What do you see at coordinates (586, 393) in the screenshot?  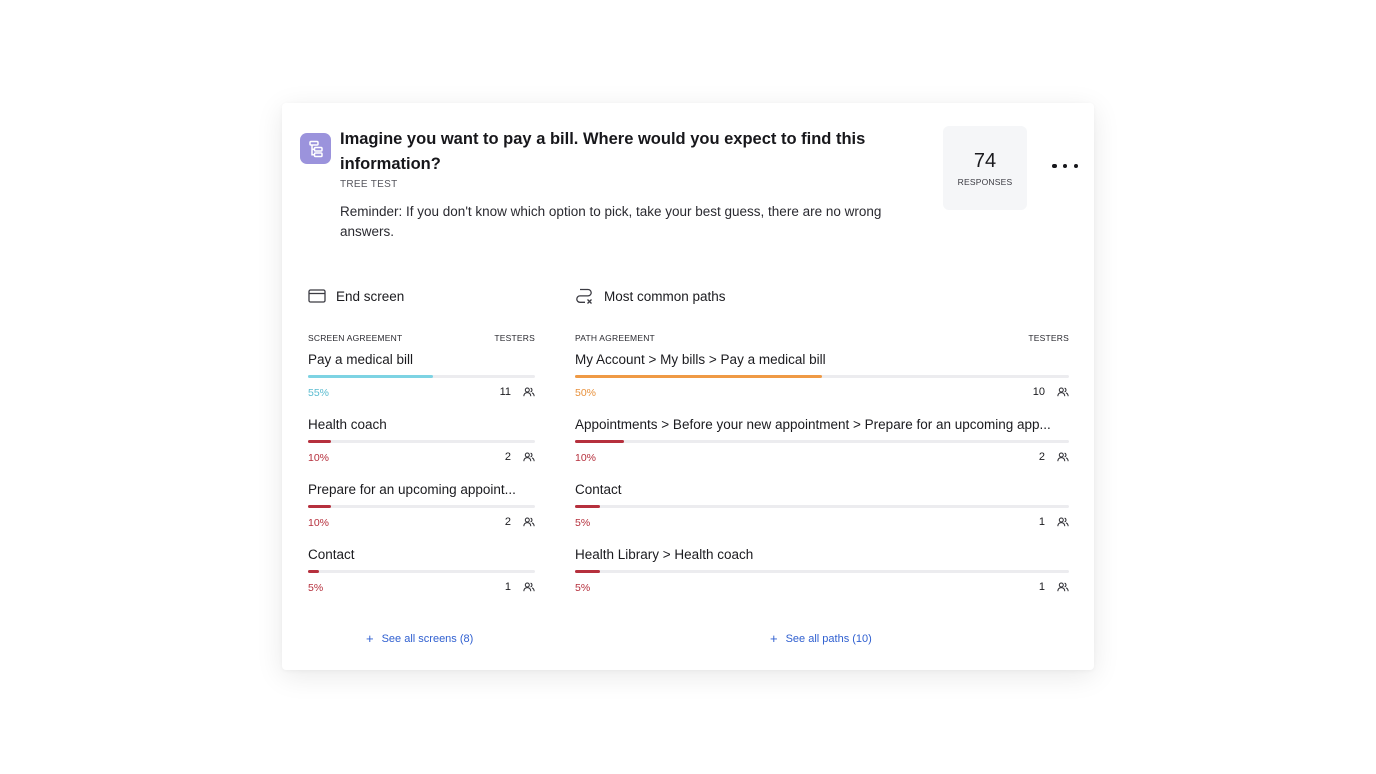 I see `agreement-percent: 50%` at bounding box center [586, 393].